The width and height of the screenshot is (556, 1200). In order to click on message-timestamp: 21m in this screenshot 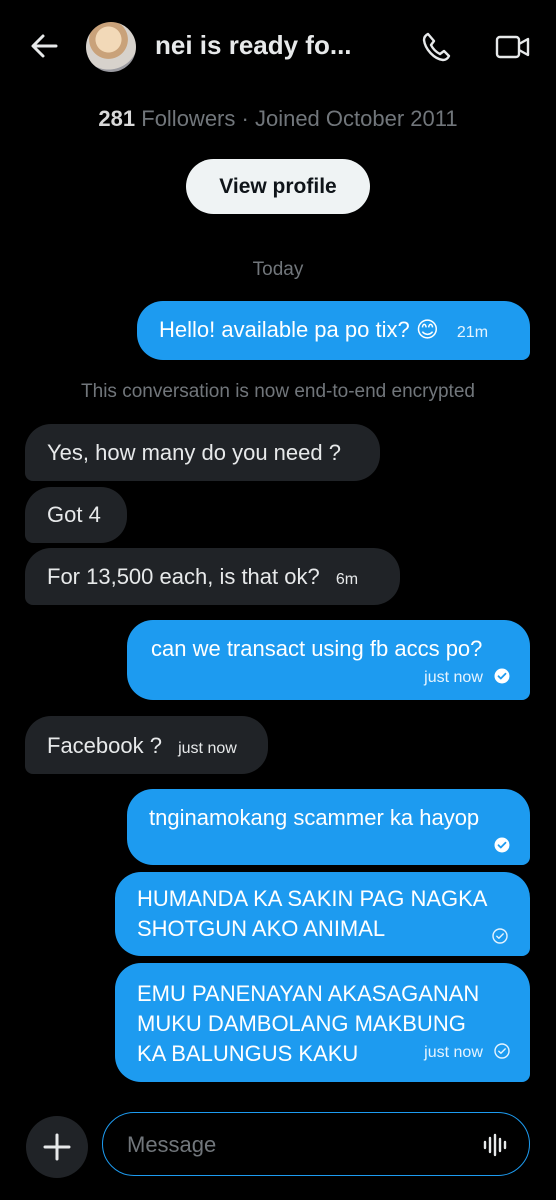, I will do `click(472, 332)`.